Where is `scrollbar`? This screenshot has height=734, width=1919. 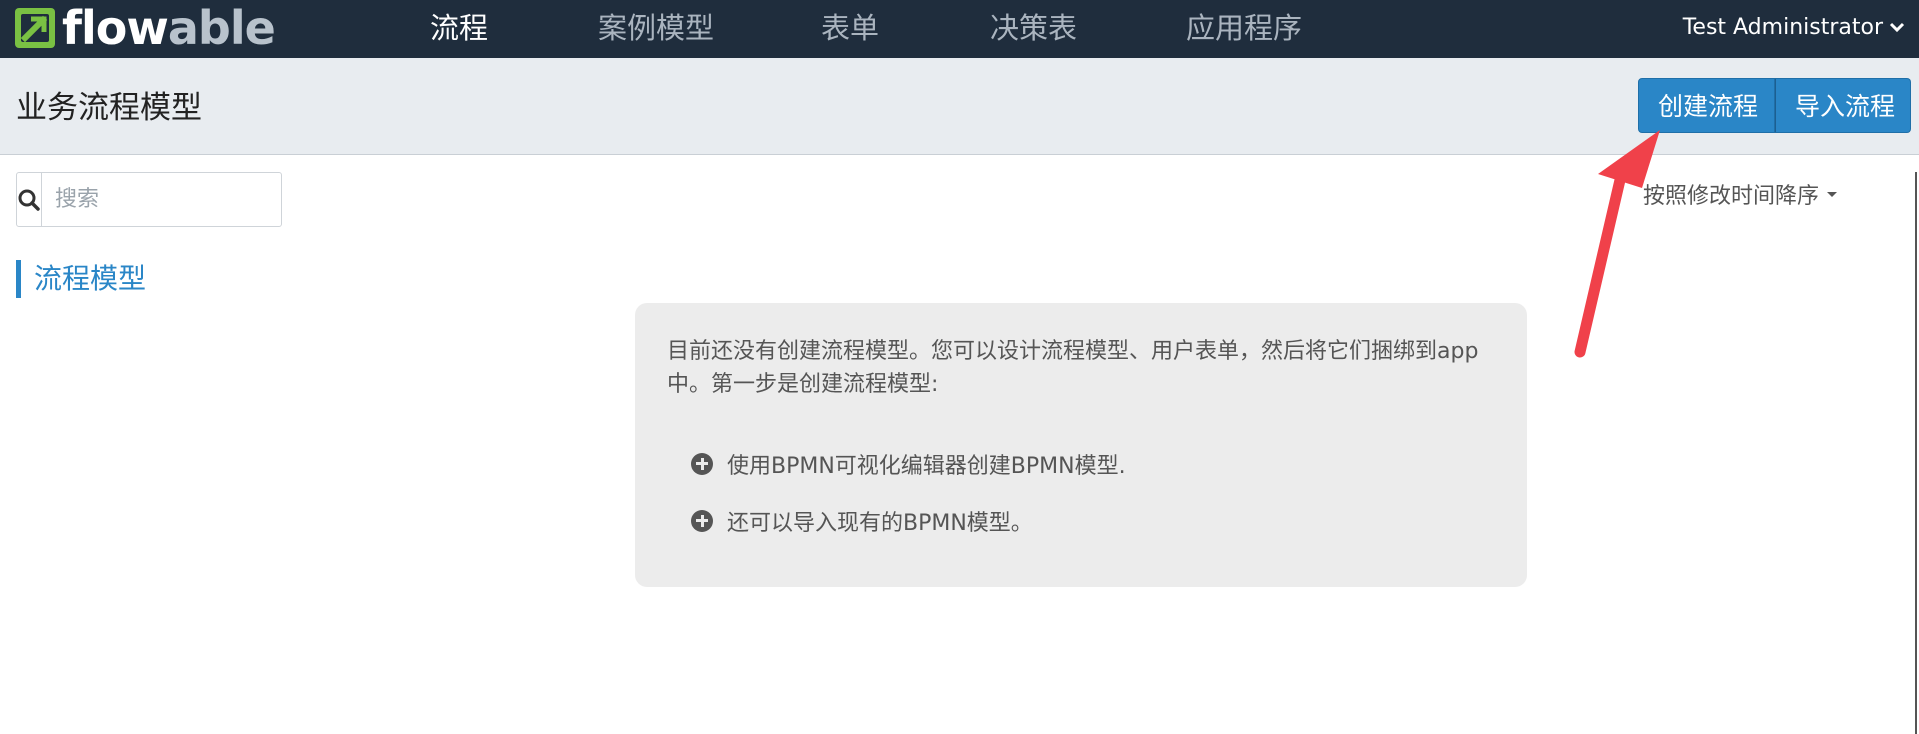 scrollbar is located at coordinates (1916, 453).